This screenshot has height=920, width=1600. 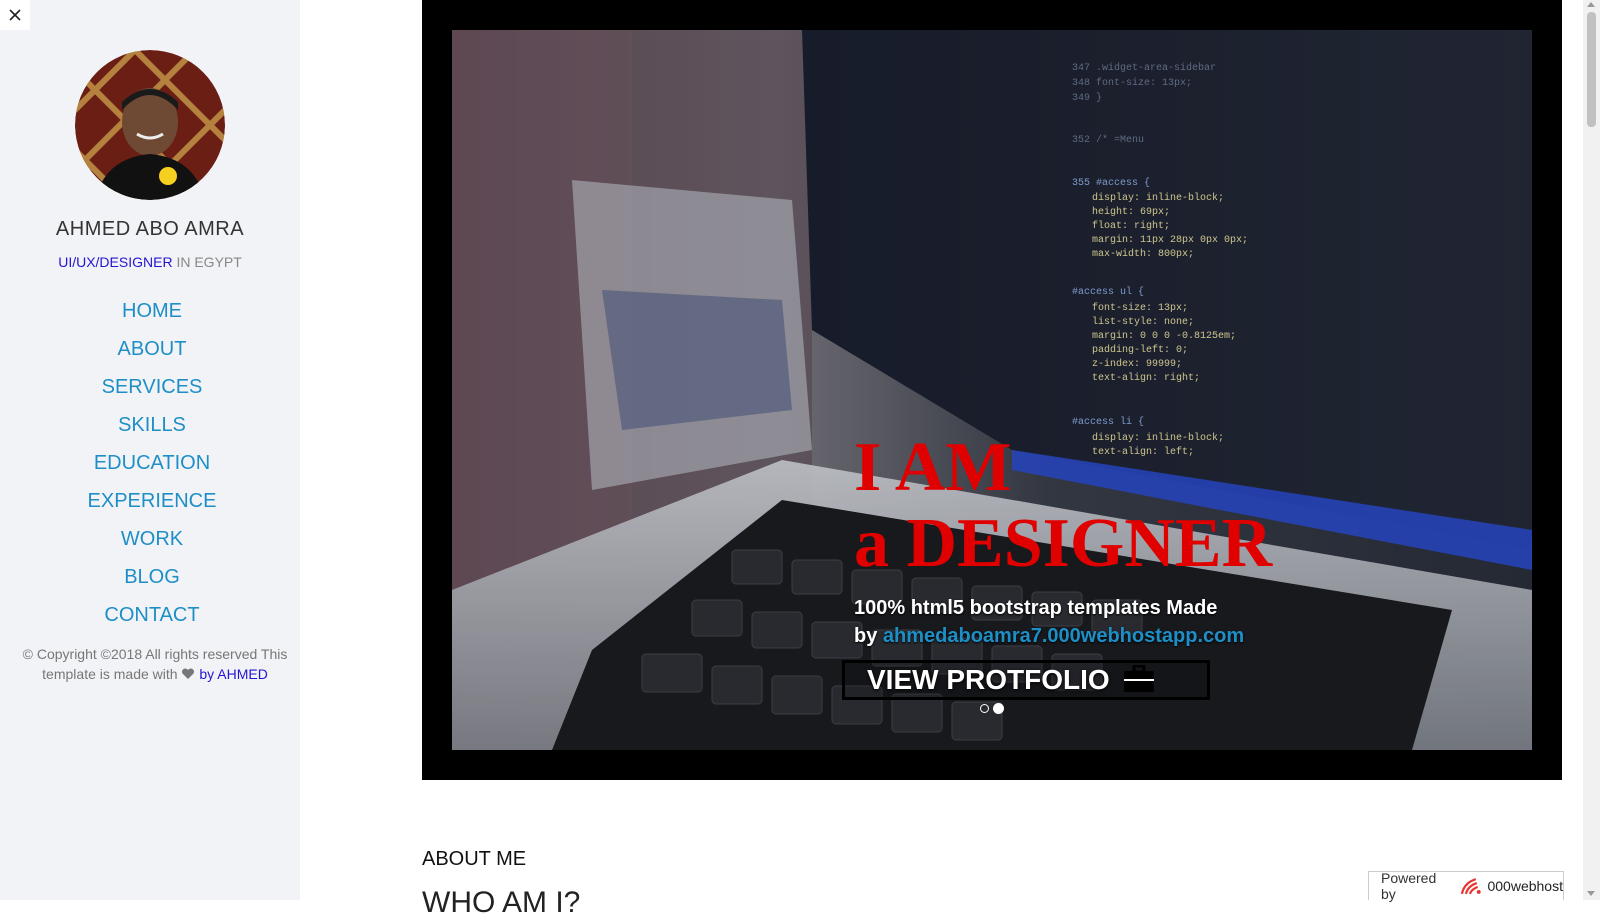 I want to click on nav-skills: SKILLS, so click(x=152, y=425).